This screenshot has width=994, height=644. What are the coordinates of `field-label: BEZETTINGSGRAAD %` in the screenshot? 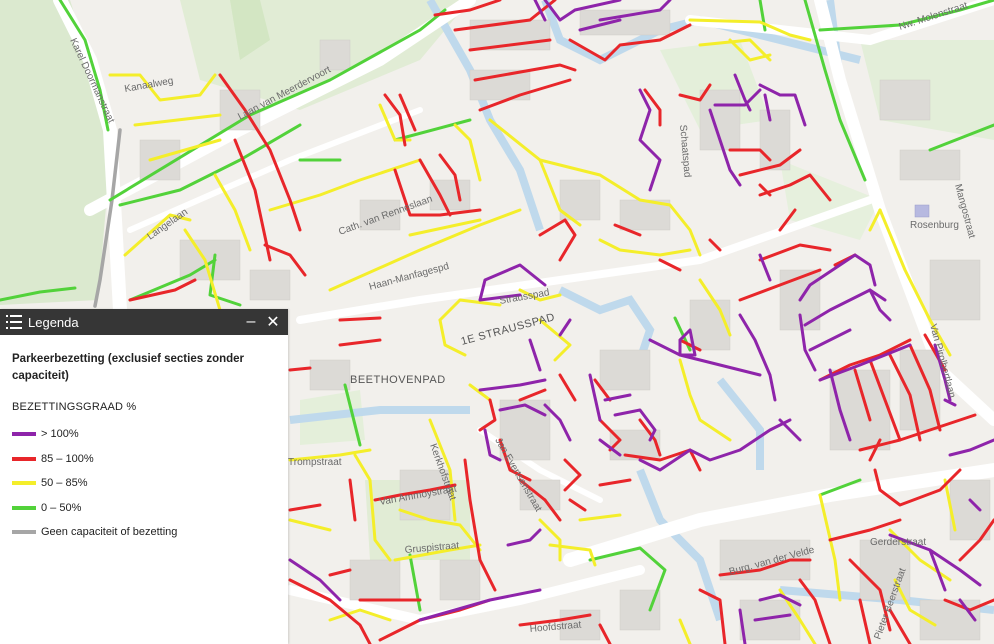 It's located at (74, 407).